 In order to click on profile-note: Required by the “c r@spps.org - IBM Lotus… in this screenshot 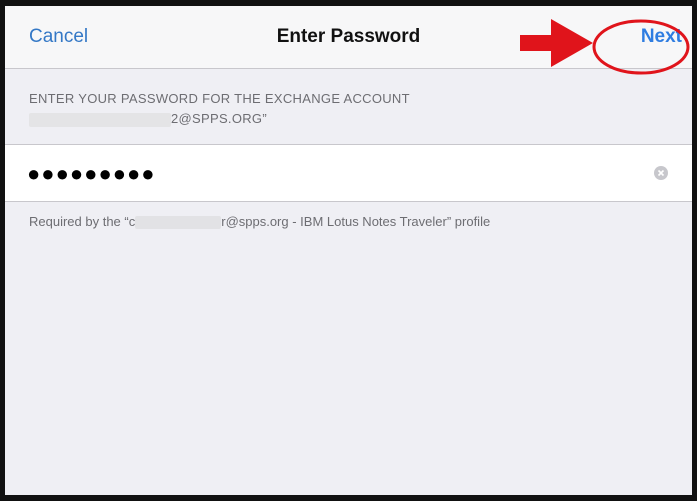, I will do `click(355, 222)`.